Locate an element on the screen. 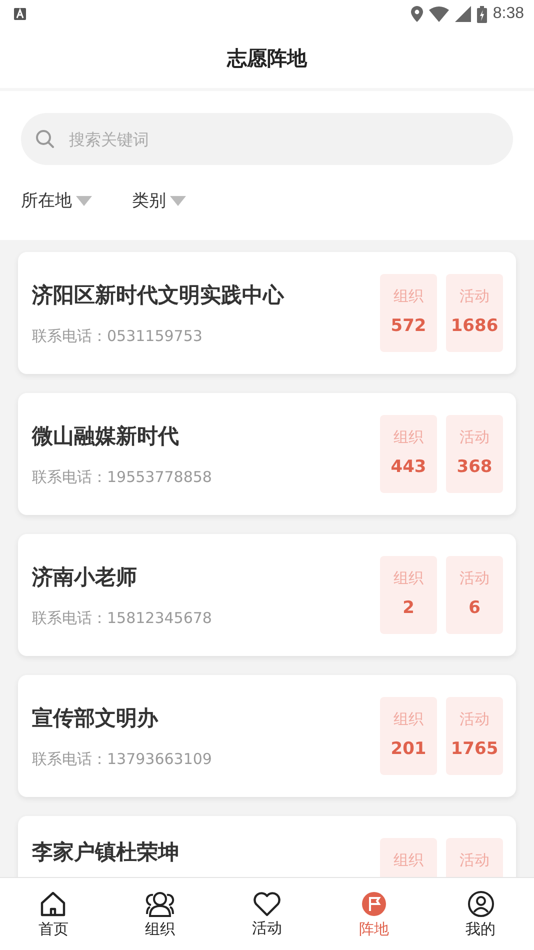 This screenshot has width=534, height=950. home-icon is located at coordinates (53, 904).